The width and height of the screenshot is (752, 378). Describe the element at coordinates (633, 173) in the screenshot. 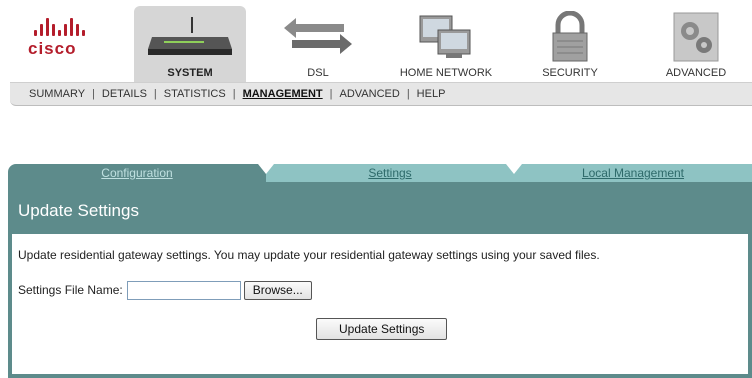

I see `tab-local-management: Local Management` at that location.